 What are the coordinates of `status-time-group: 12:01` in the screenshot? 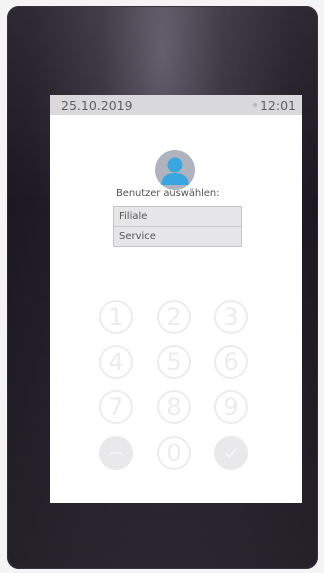 It's located at (274, 105).